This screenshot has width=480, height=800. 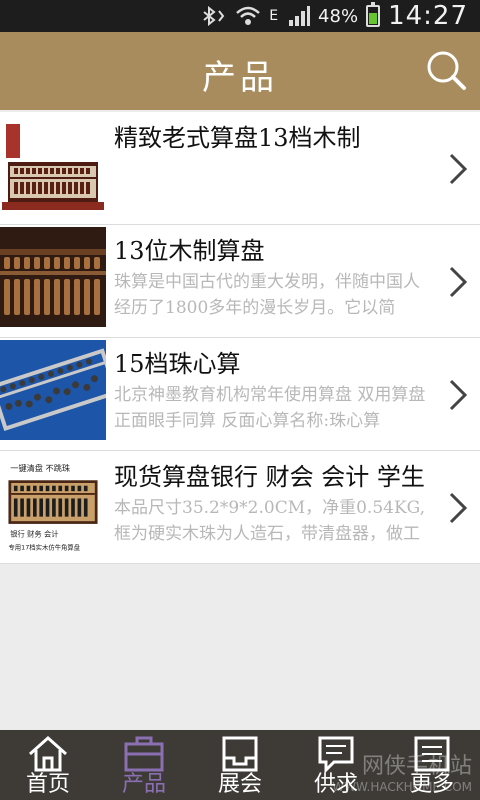 I want to click on page-title: 产品, so click(x=240, y=78).